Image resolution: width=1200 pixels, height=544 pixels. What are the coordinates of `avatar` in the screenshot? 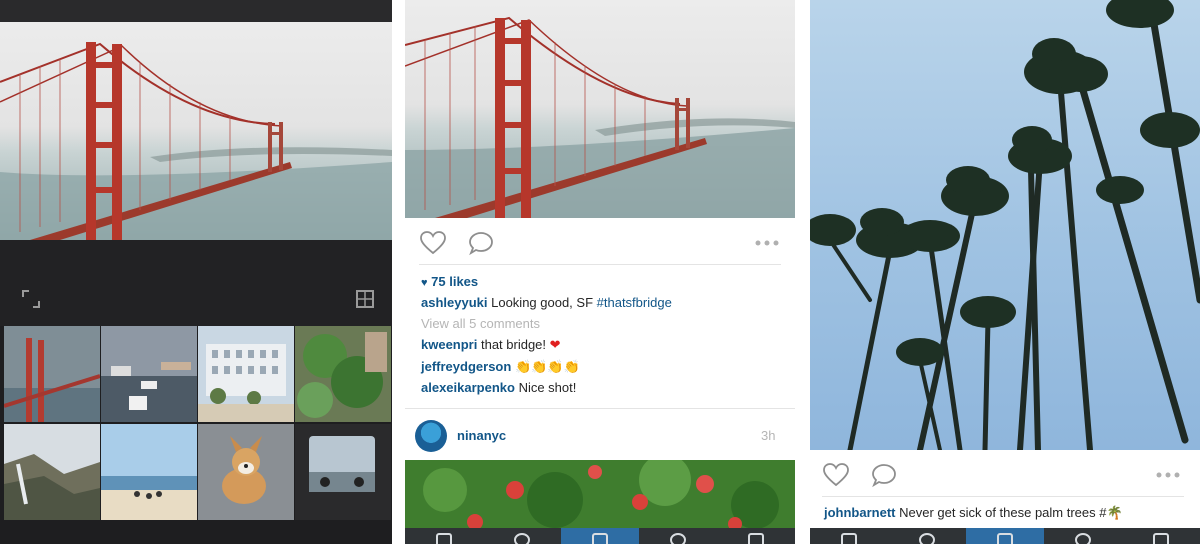 It's located at (431, 436).